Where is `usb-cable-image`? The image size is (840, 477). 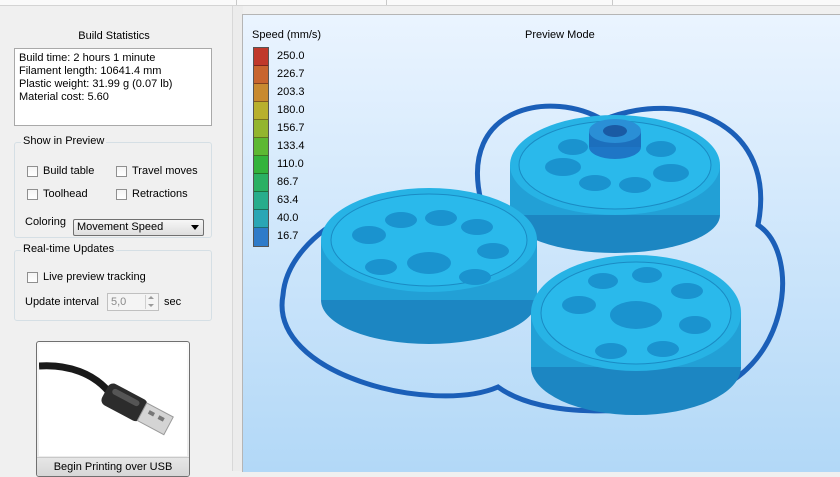
usb-cable-image is located at coordinates (112, 400).